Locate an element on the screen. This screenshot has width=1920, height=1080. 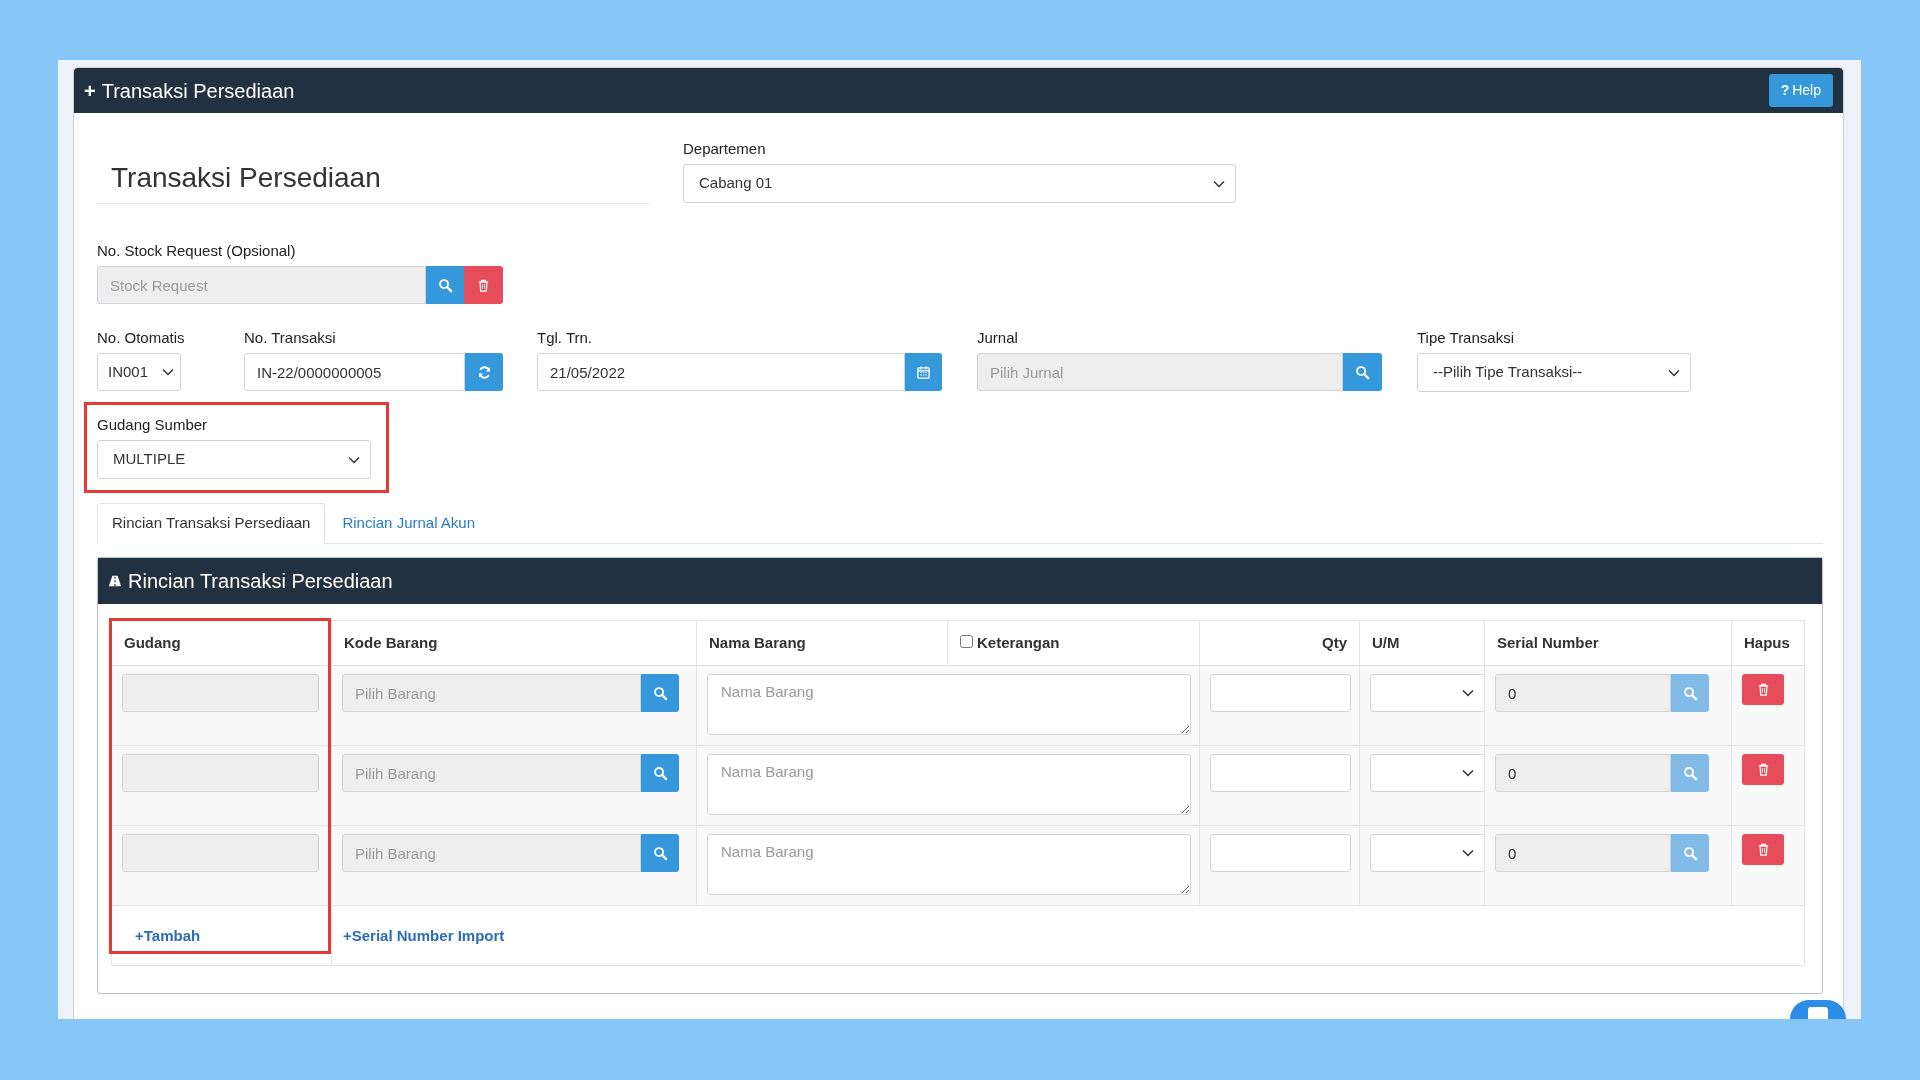
form-heading: Transaksi Persediaan is located at coordinates (373, 180).